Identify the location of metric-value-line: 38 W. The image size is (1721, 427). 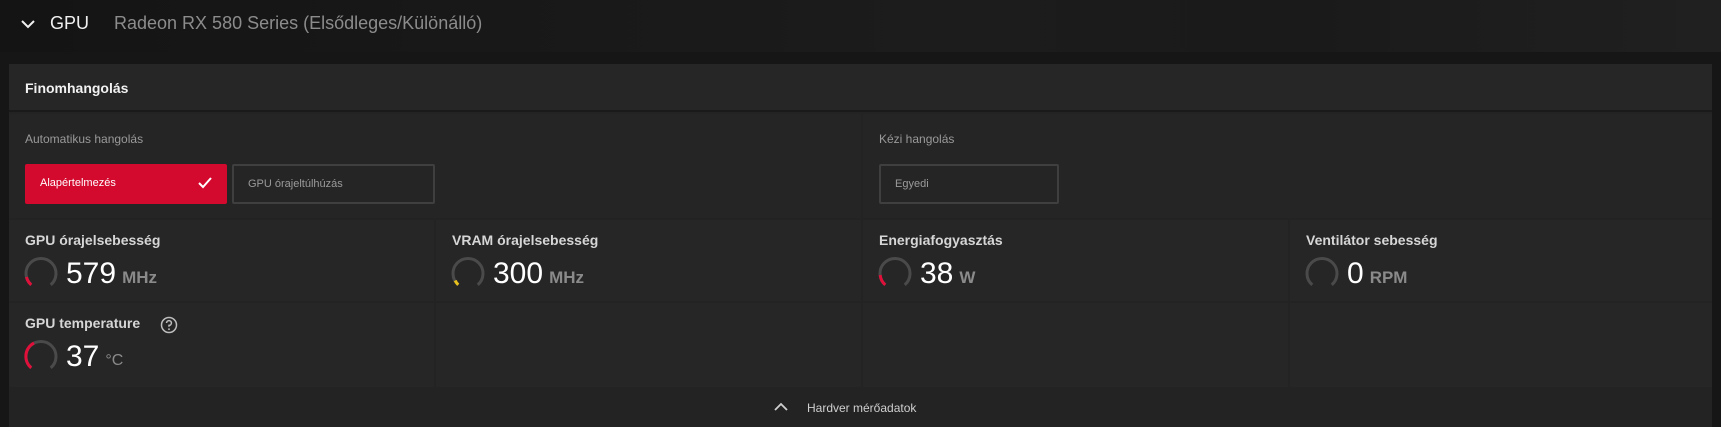
(947, 276).